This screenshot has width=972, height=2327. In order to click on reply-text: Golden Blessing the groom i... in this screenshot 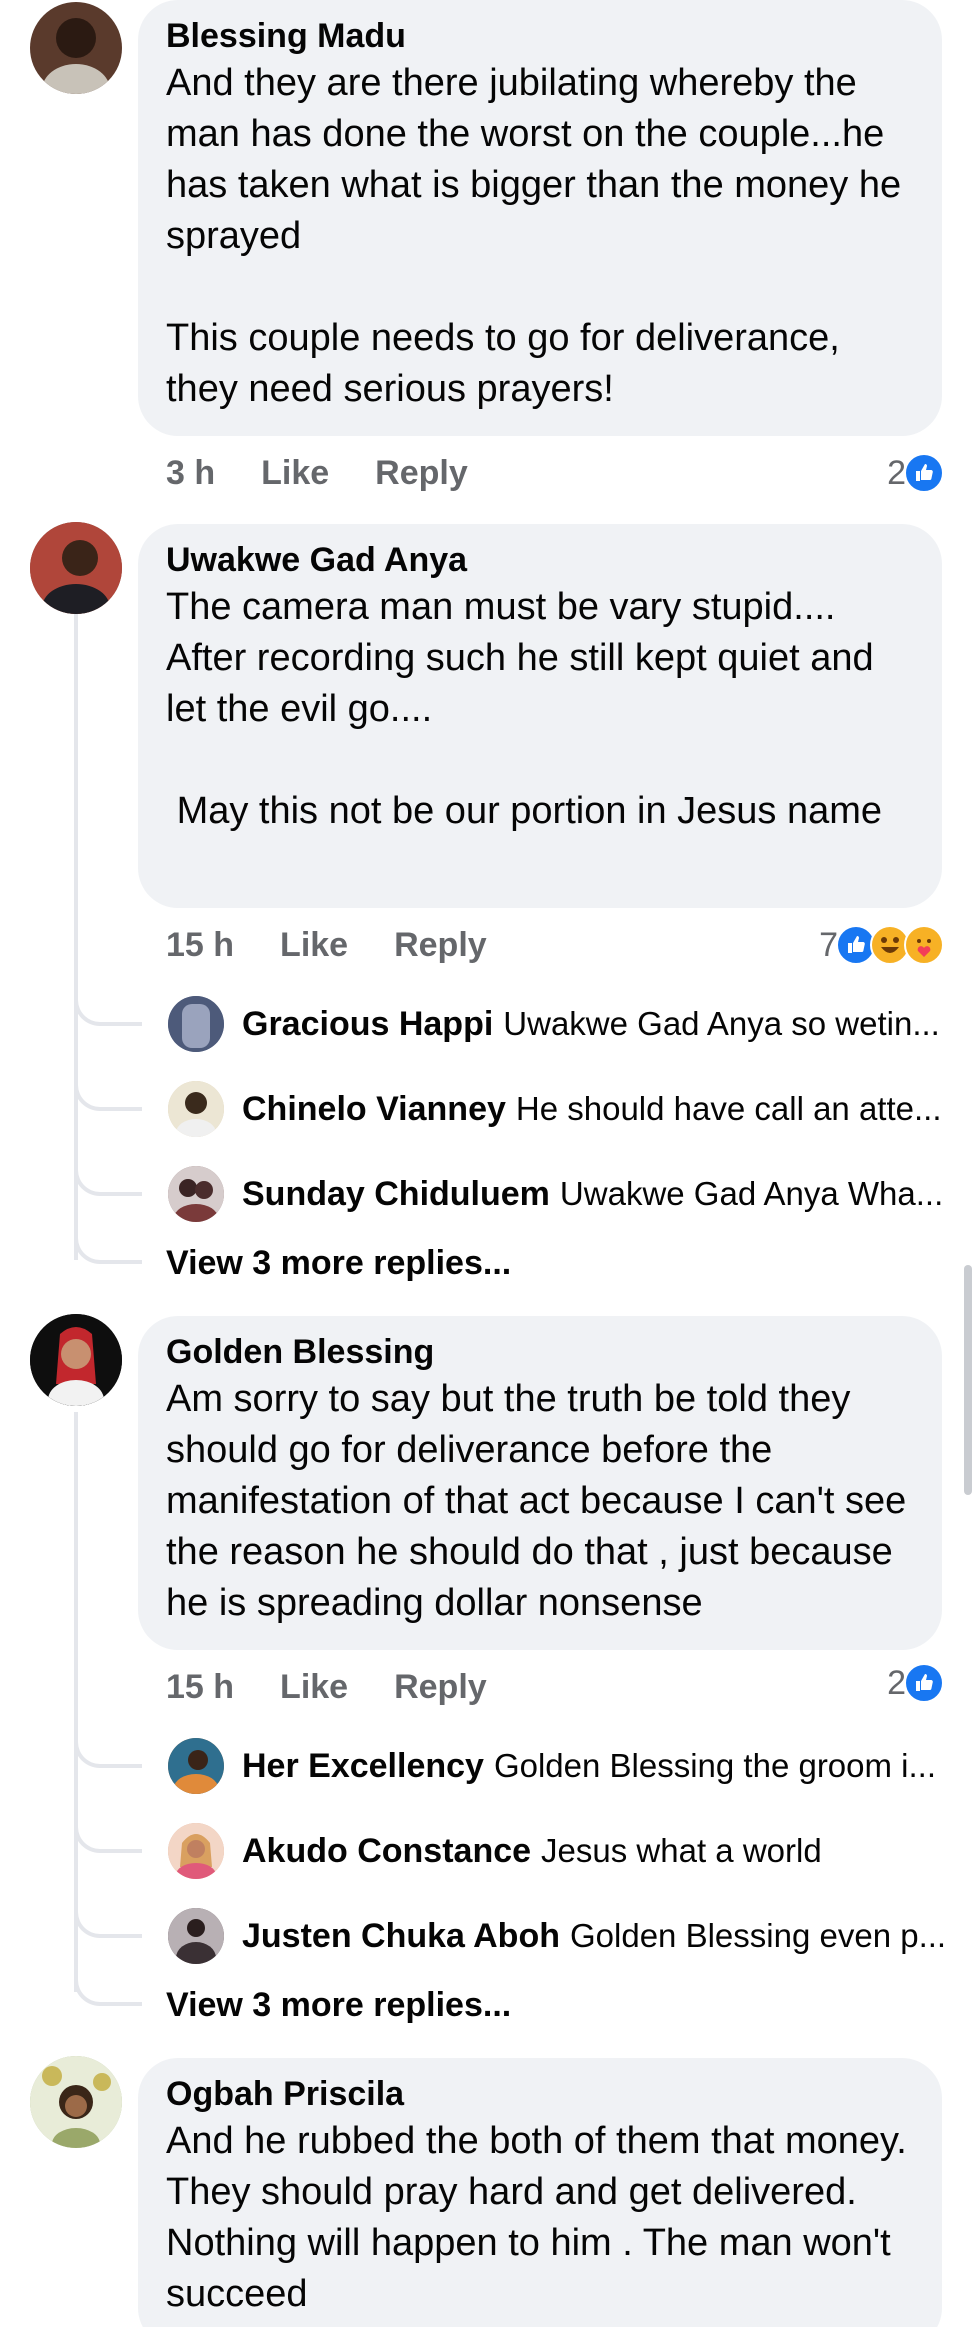, I will do `click(715, 1765)`.